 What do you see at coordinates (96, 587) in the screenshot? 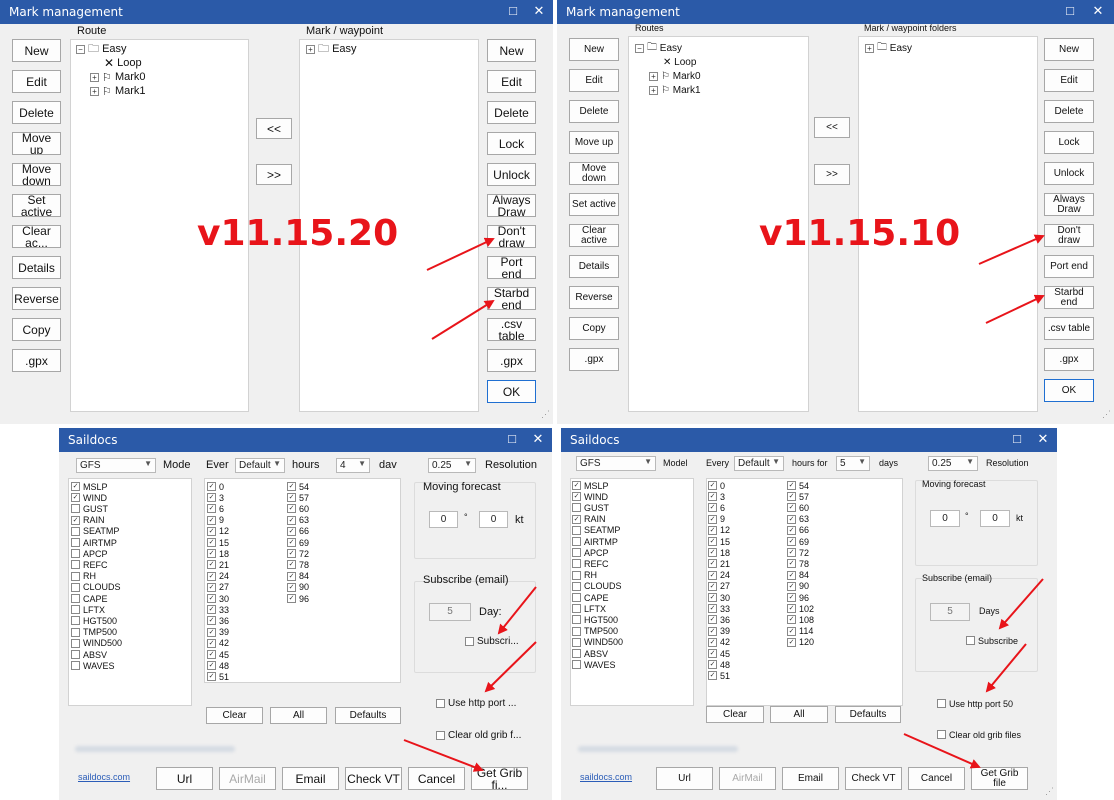
I see `checkbox-clouds: CLOUDS` at bounding box center [96, 587].